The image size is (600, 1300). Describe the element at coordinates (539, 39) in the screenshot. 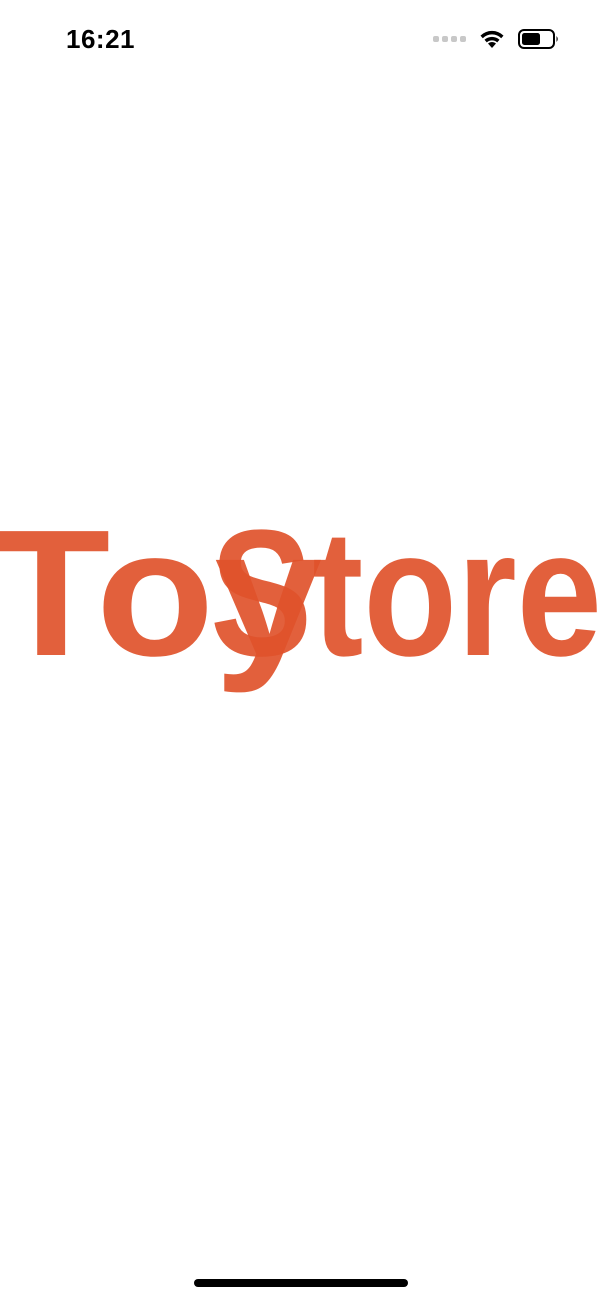

I see `battery-icon` at that location.